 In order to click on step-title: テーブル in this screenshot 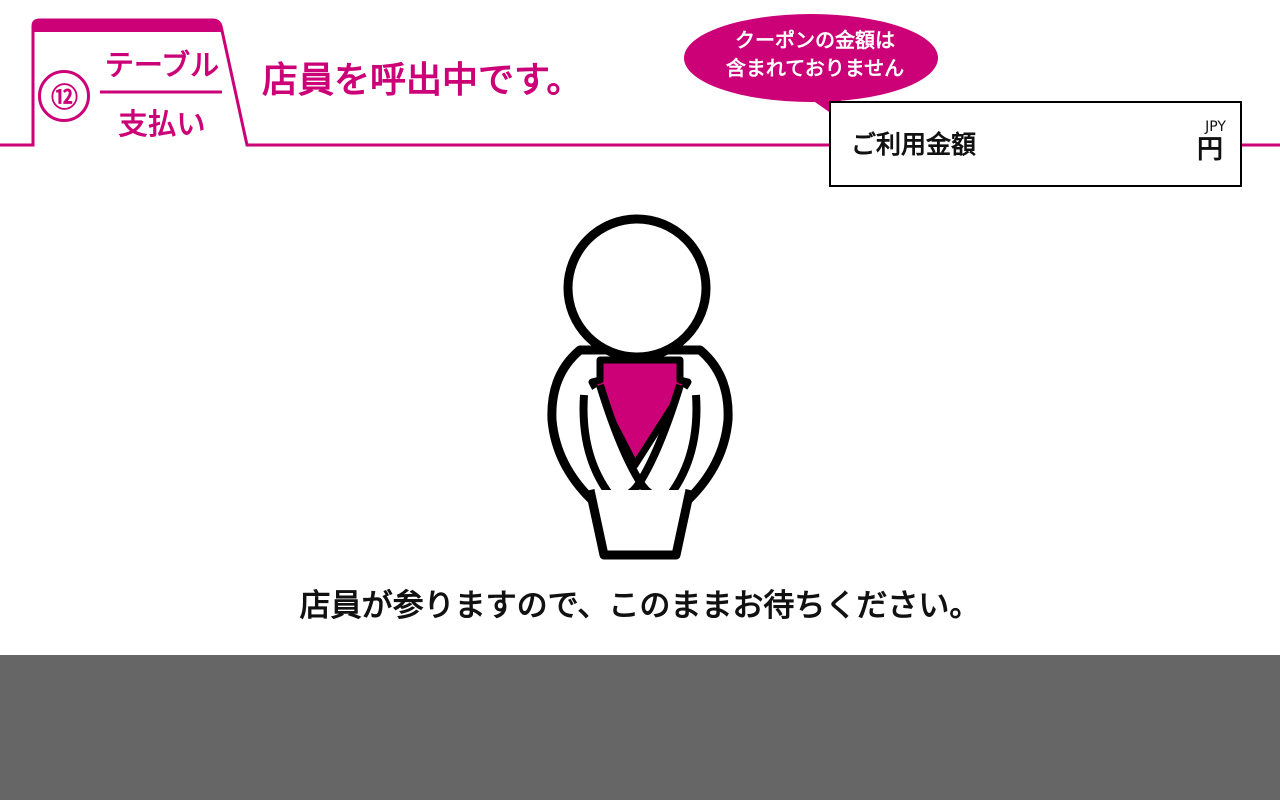, I will do `click(162, 65)`.